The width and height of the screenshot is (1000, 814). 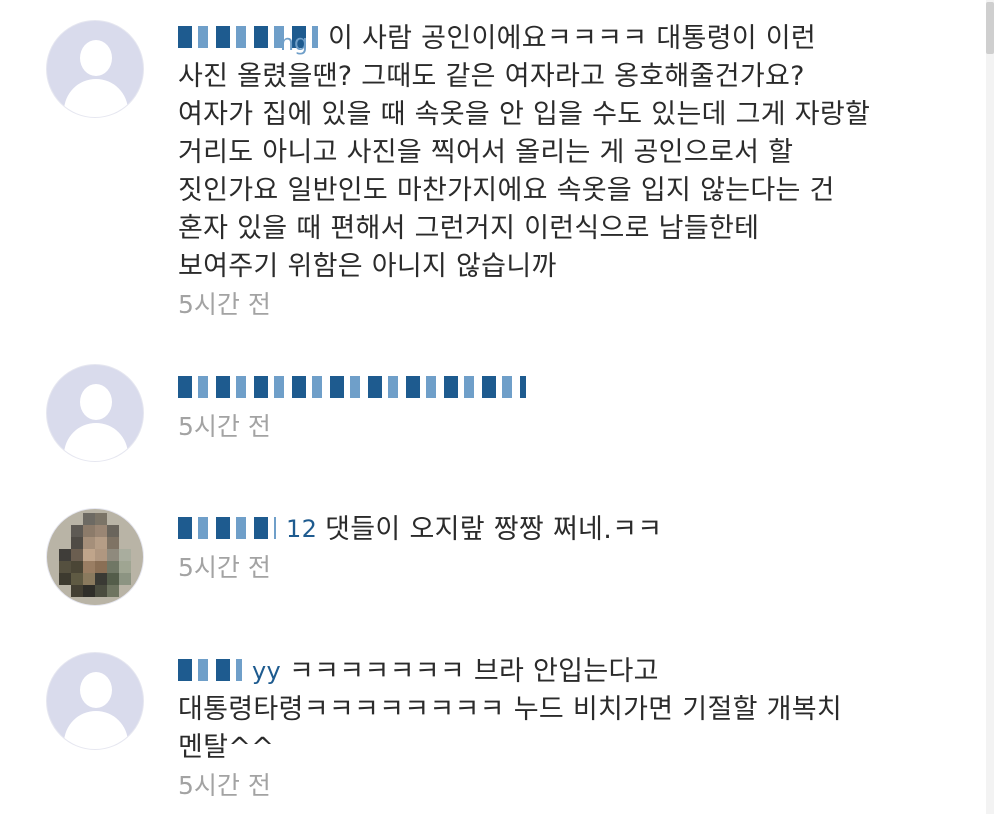 What do you see at coordinates (367, 266) in the screenshot?
I see `comment-text-line: 보여주기 위함은 아니지 않습니까` at bounding box center [367, 266].